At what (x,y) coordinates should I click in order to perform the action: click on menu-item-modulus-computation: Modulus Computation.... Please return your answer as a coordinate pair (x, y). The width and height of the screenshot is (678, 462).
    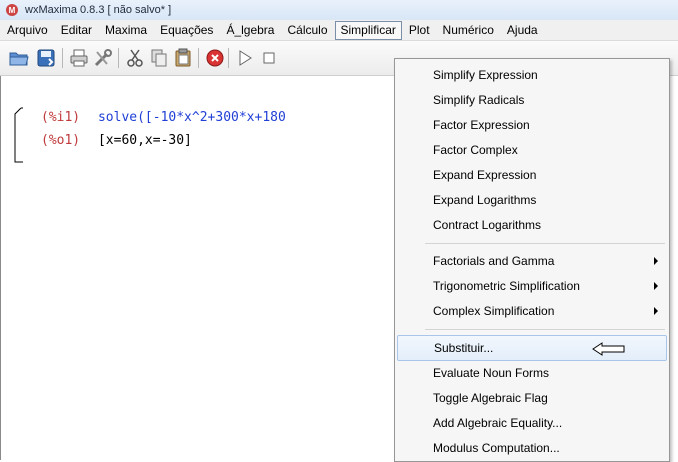
    Looking at the image, I should click on (532, 448).